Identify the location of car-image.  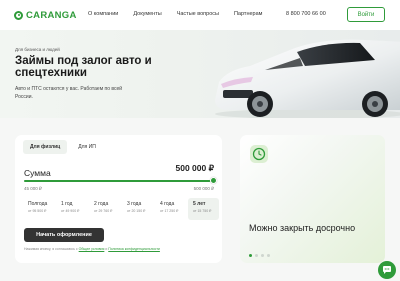
(307, 78).